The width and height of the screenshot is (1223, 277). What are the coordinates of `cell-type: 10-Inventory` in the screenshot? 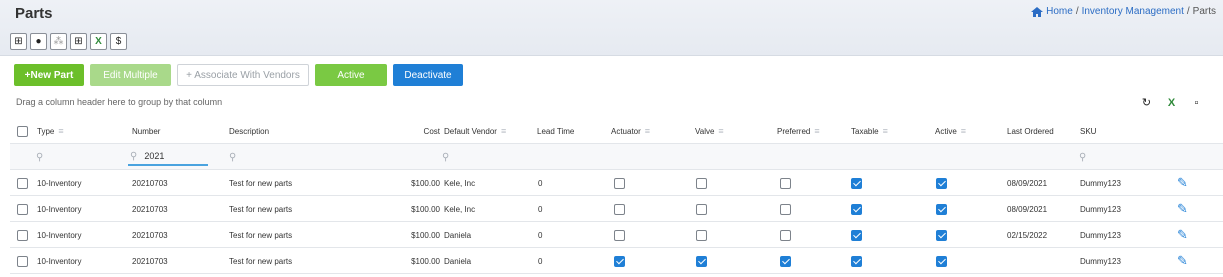 It's located at (59, 261).